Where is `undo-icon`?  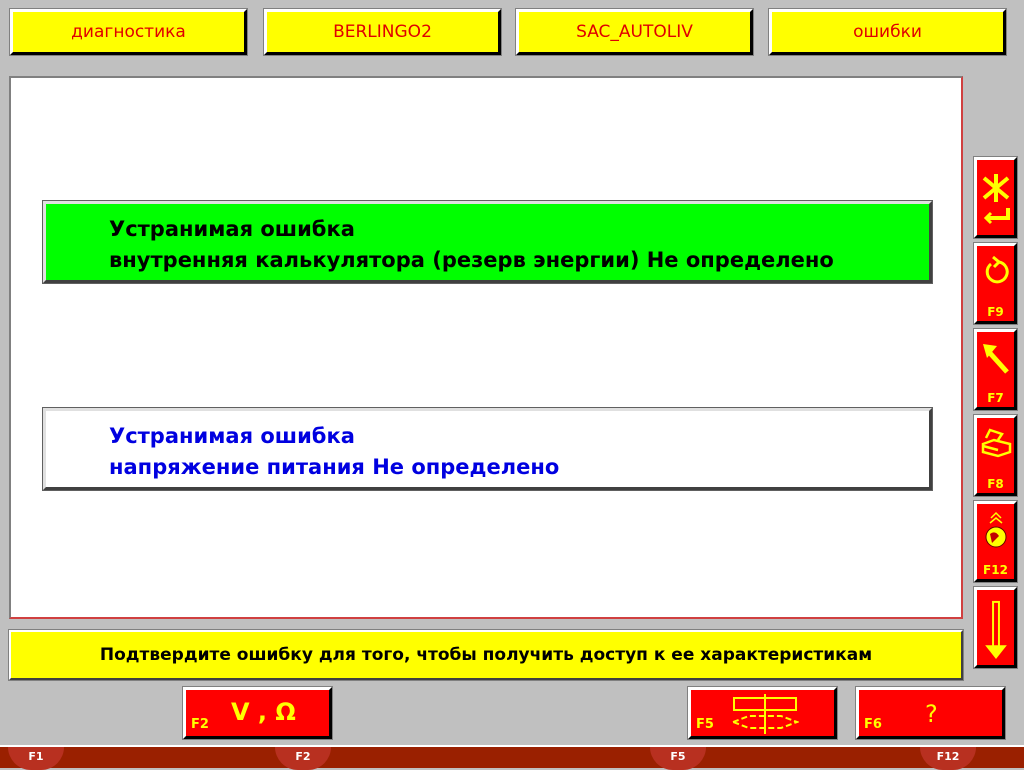 undo-icon is located at coordinates (997, 269).